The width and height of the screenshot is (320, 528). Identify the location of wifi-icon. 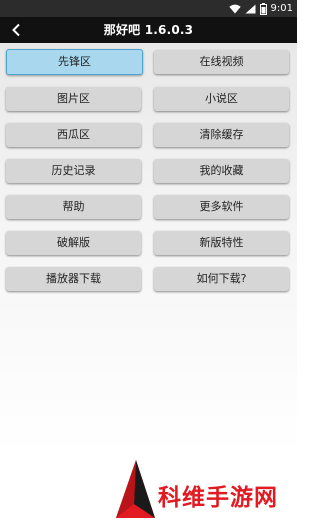
(234, 8).